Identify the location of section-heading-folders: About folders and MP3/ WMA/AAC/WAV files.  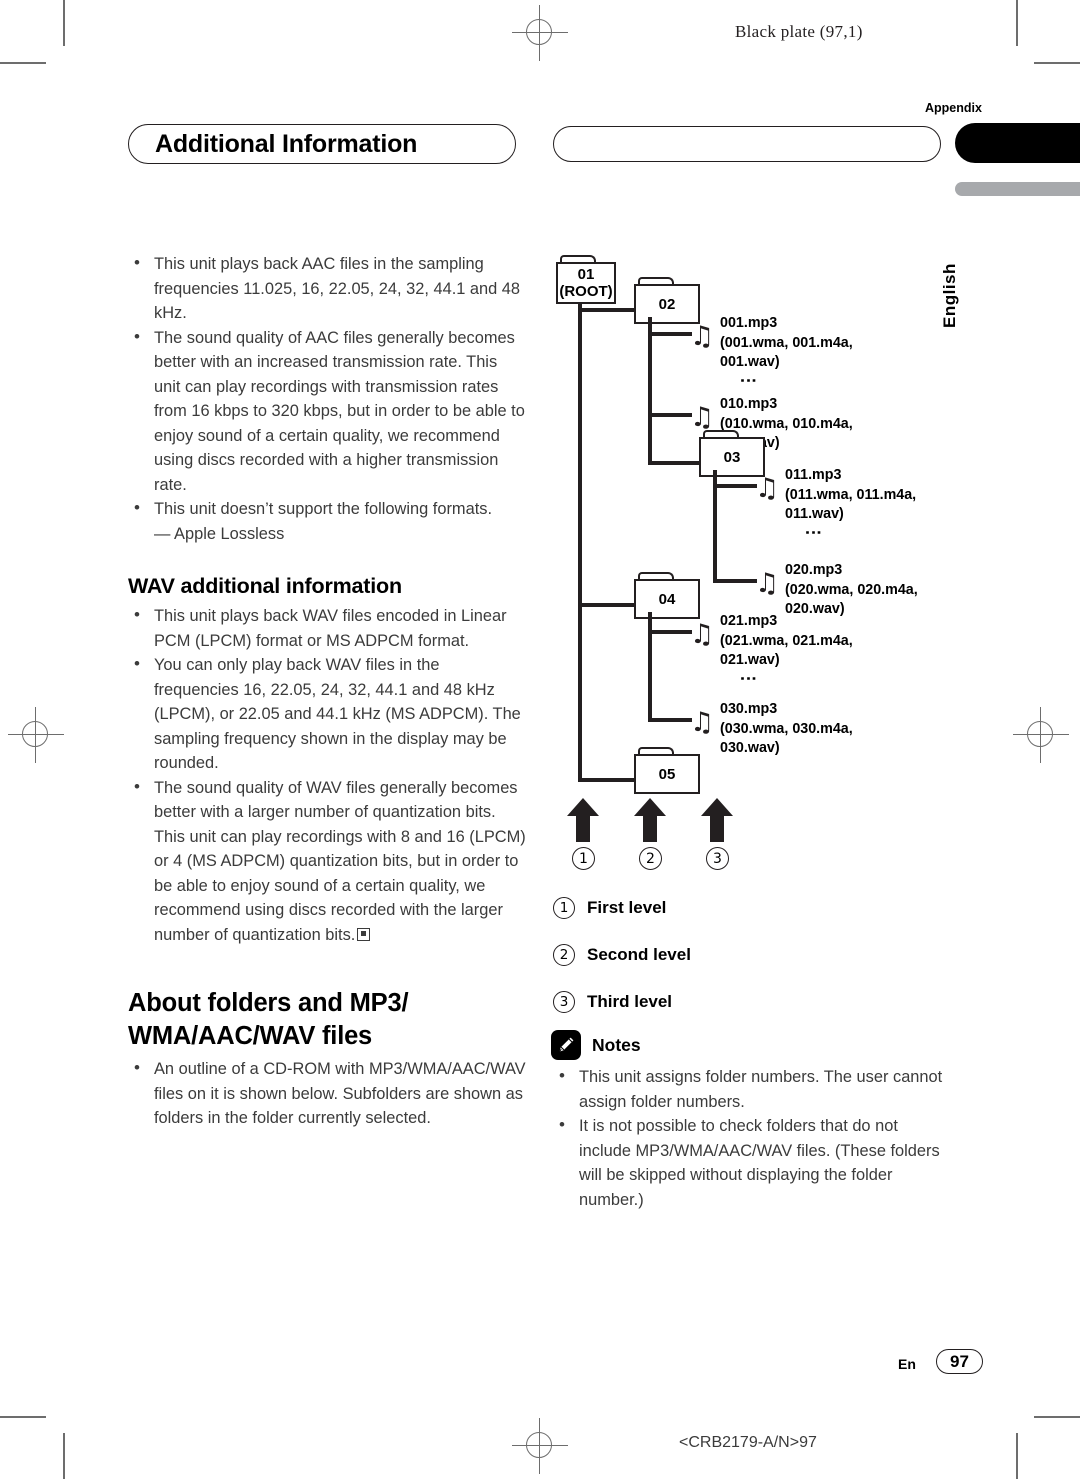
(268, 1019).